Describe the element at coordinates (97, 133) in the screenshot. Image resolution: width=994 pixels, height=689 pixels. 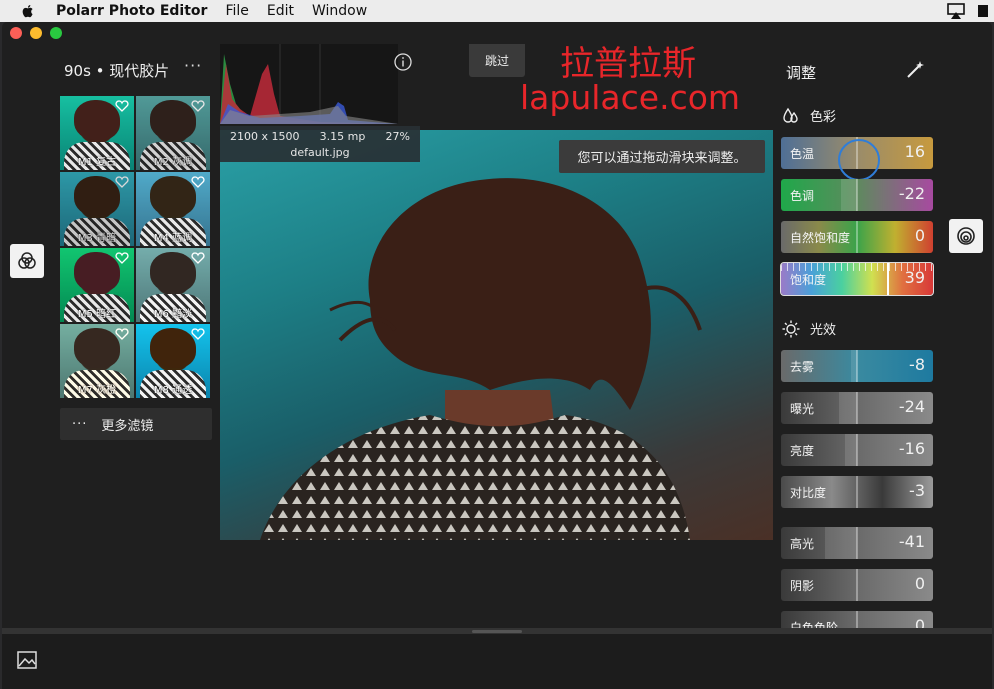
I see `filter-thumb: M1 复古` at that location.